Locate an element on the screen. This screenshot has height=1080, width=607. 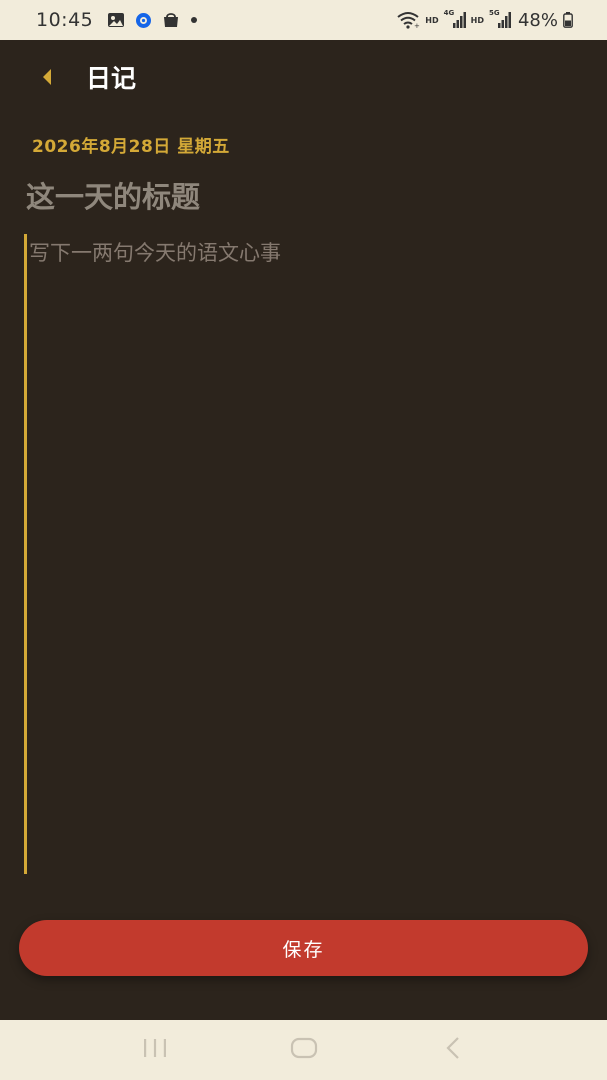
status-bar: 10:45 + HD 4G HD 5G 48% is located at coordinates (303, 20).